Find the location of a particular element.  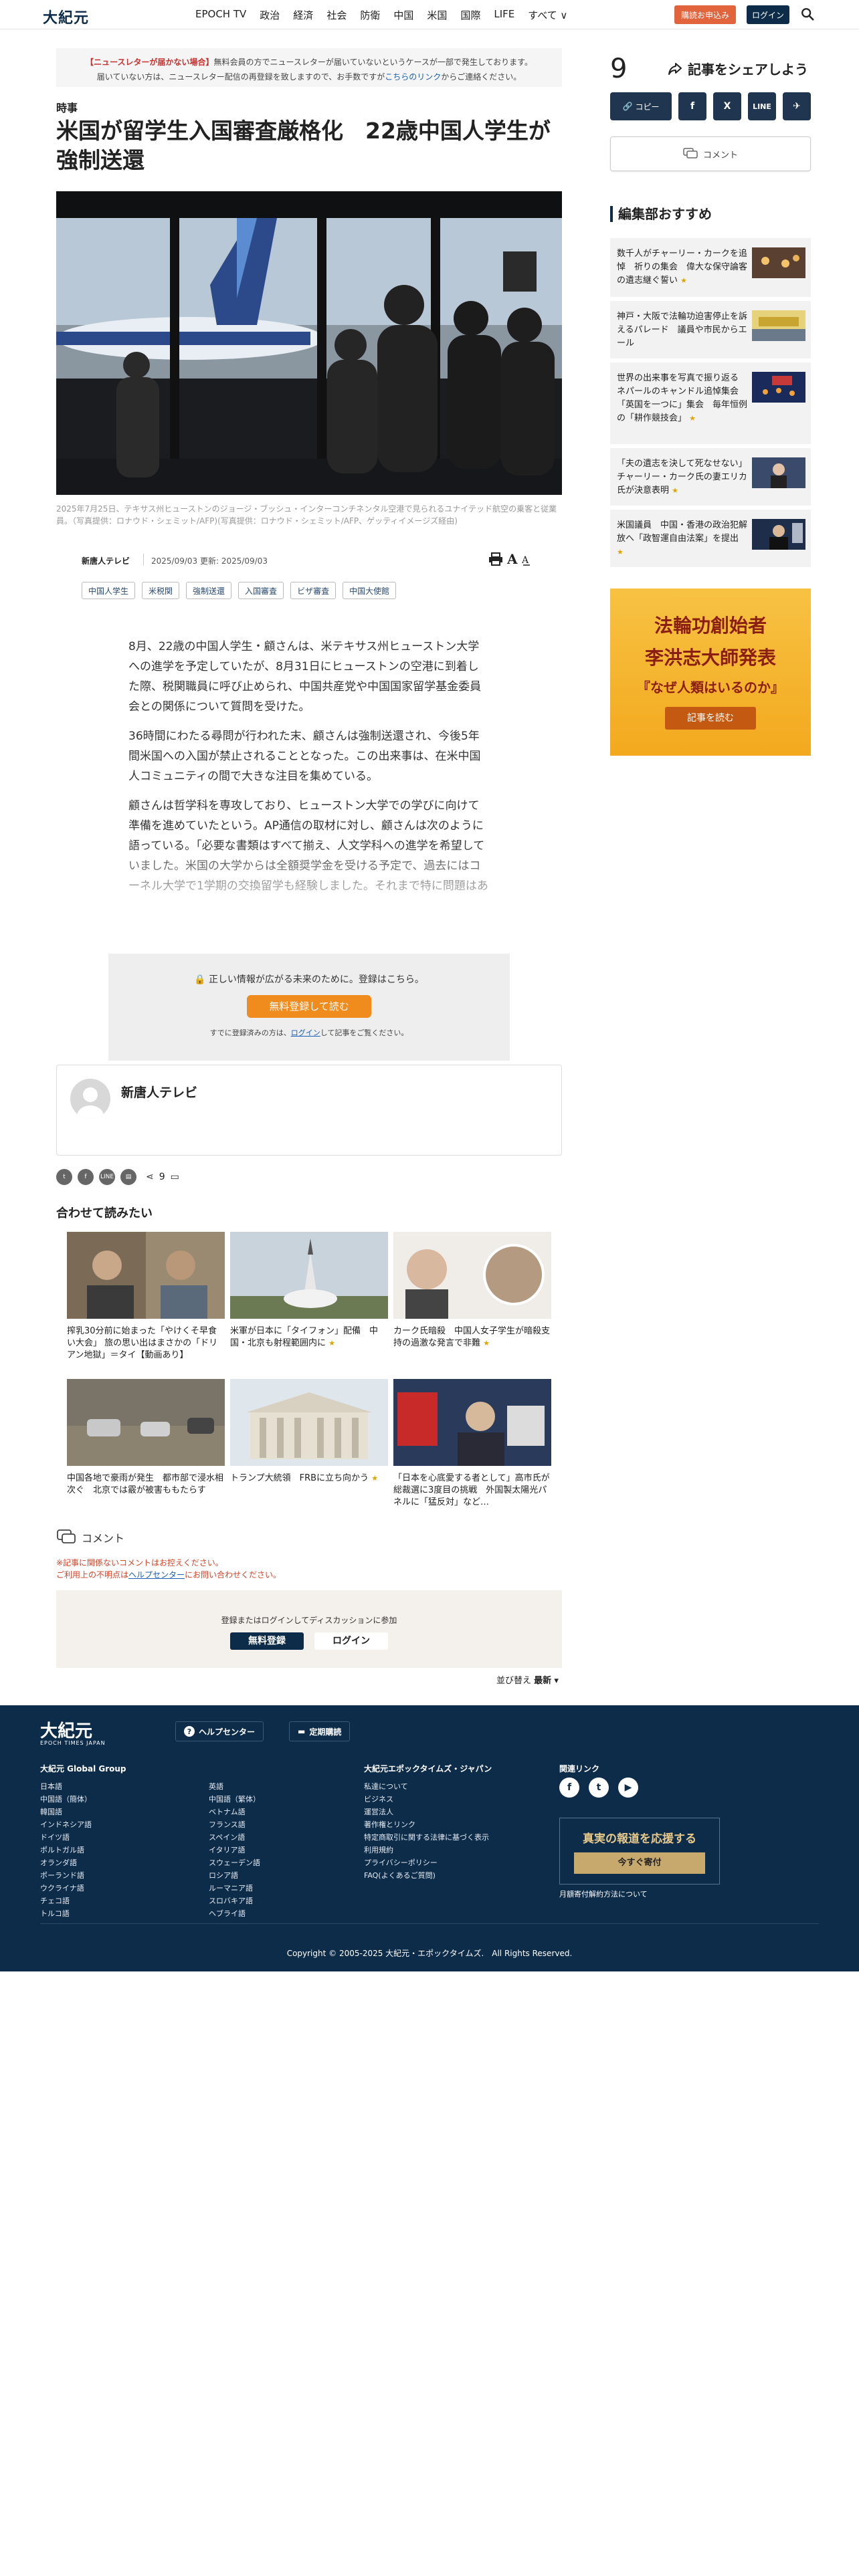

related-heading: 合わせて読みたい is located at coordinates (105, 1213).